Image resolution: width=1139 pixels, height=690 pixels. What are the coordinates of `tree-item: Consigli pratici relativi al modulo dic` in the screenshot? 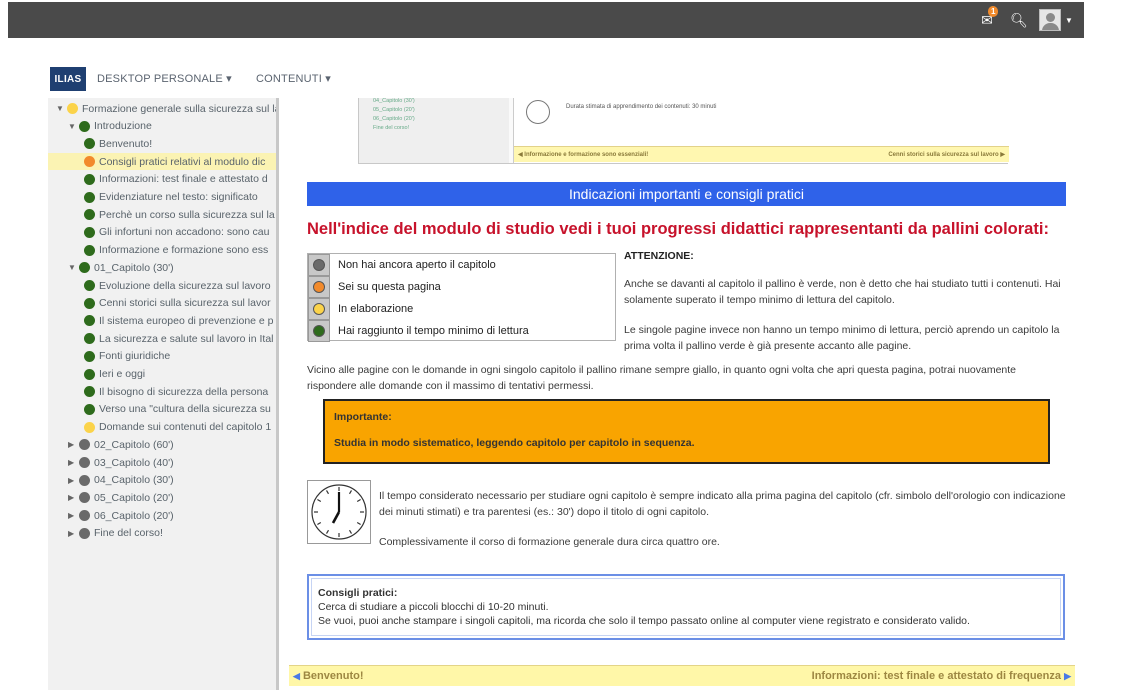 It's located at (162, 162).